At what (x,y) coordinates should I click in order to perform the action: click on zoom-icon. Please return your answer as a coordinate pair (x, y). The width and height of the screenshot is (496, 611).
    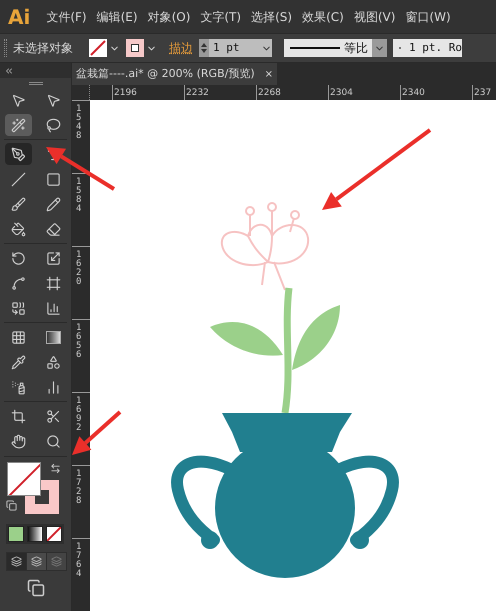
    Looking at the image, I should click on (53, 441).